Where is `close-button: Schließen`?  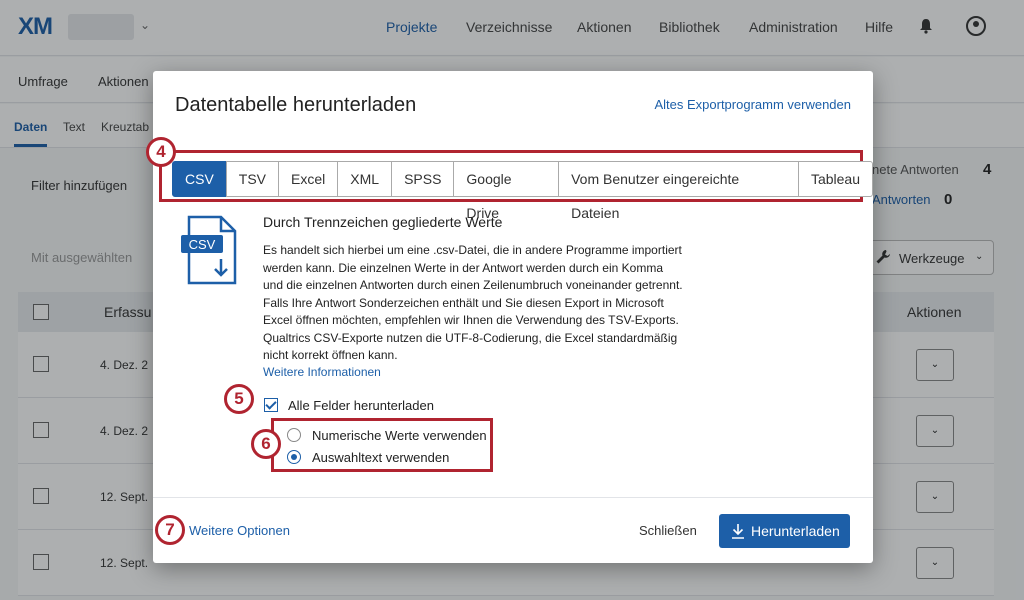 close-button: Schließen is located at coordinates (668, 530).